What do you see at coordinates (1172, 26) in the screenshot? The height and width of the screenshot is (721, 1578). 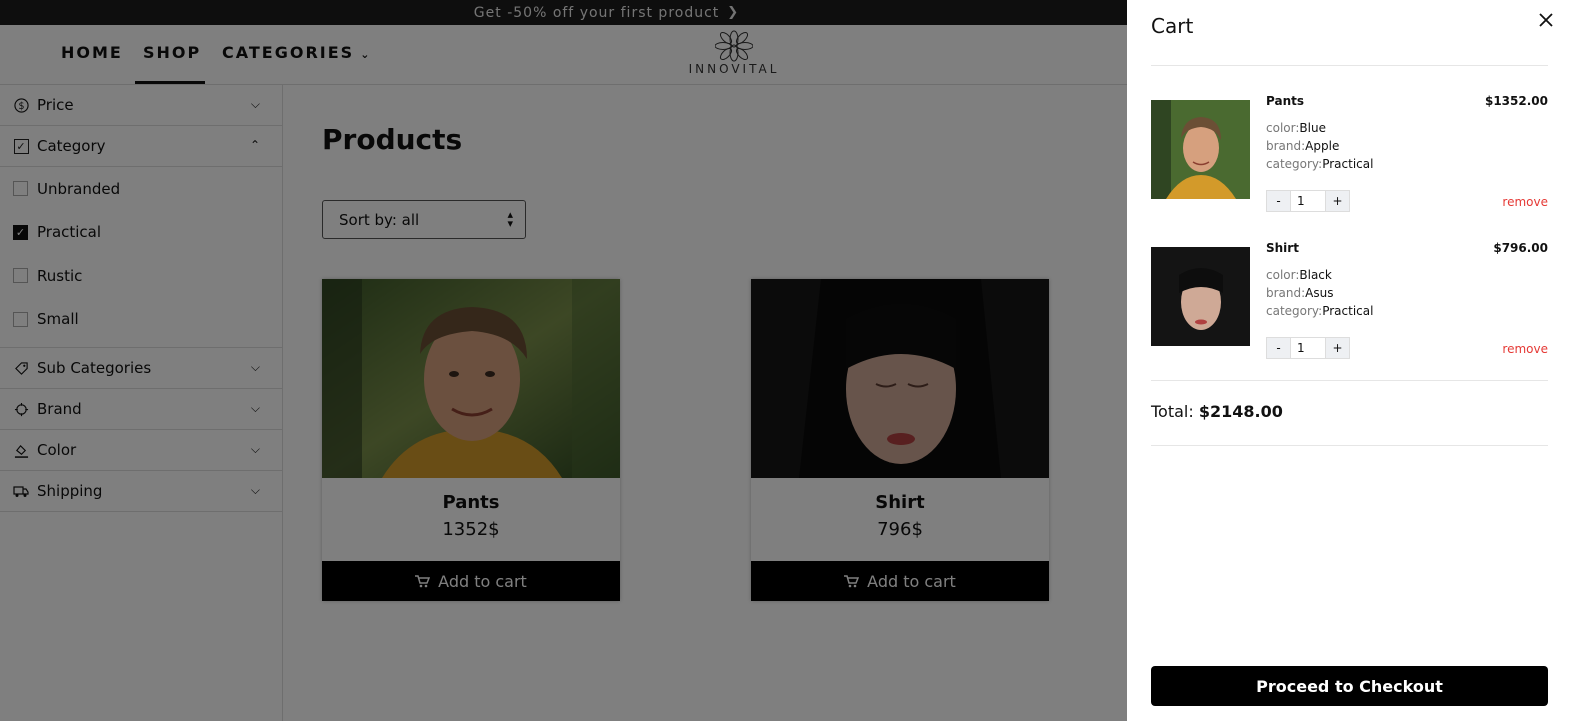 I see `cart-title: Cart` at bounding box center [1172, 26].